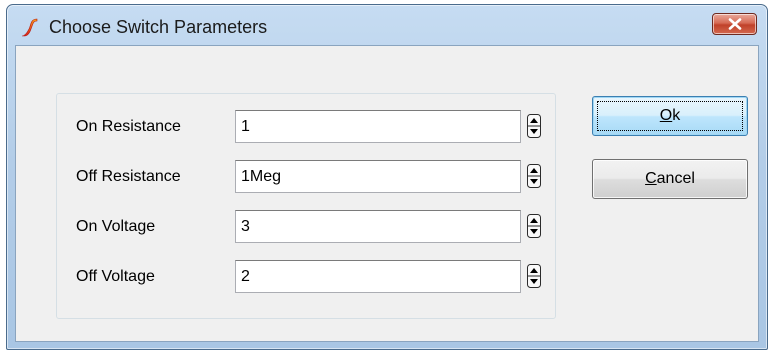 The width and height of the screenshot is (774, 356). Describe the element at coordinates (676, 115) in the screenshot. I see `ok-label-rest: k` at that location.